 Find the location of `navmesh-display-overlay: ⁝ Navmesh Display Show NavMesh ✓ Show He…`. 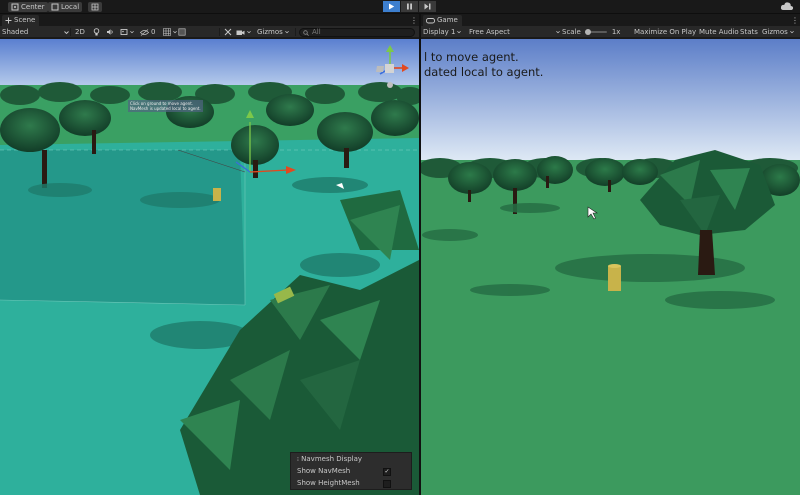

navmesh-display-overlay: ⁝ Navmesh Display Show NavMesh ✓ Show He… is located at coordinates (351, 471).